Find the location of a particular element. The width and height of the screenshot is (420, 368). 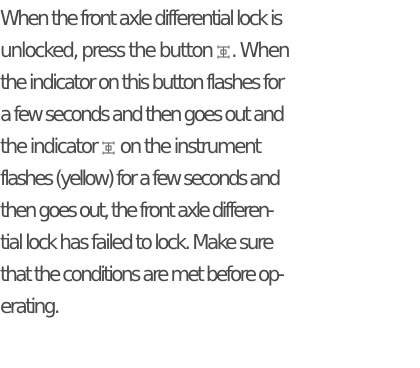

text-line: flashes (yellow) for a few seconds and is located at coordinates (140, 178).